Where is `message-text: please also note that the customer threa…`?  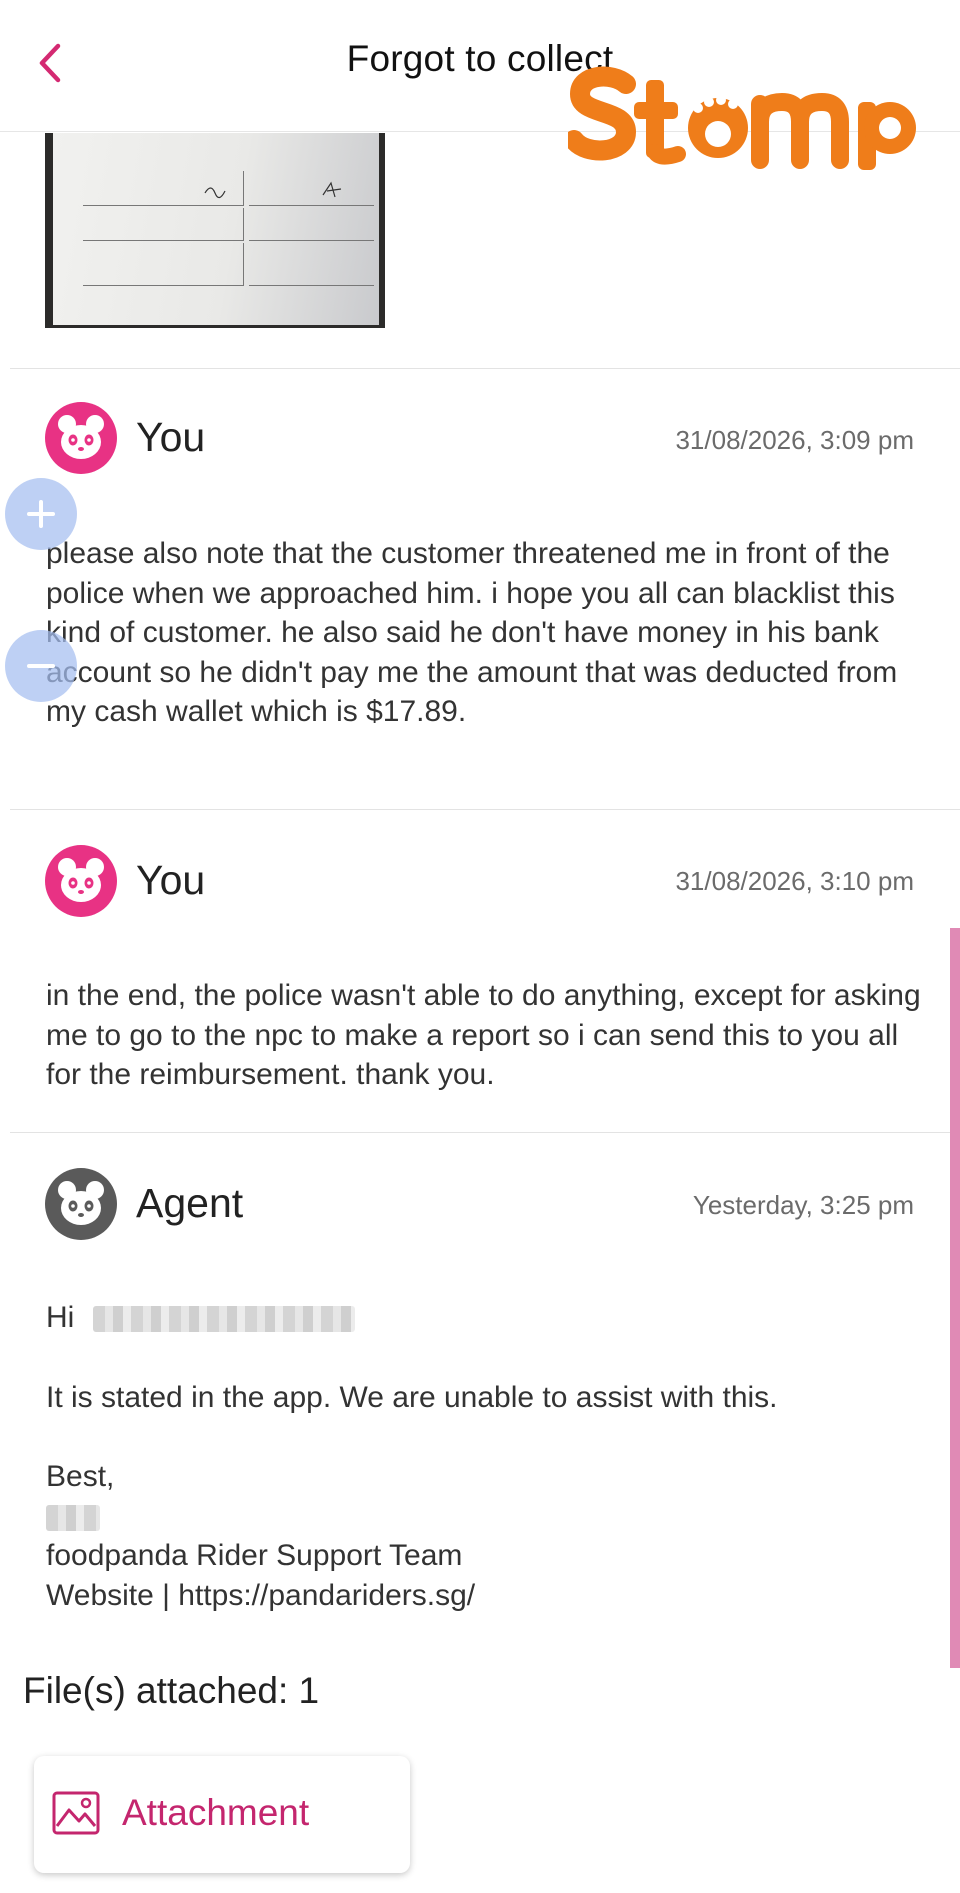
message-text: please also note that the customer threa… is located at coordinates (472, 632).